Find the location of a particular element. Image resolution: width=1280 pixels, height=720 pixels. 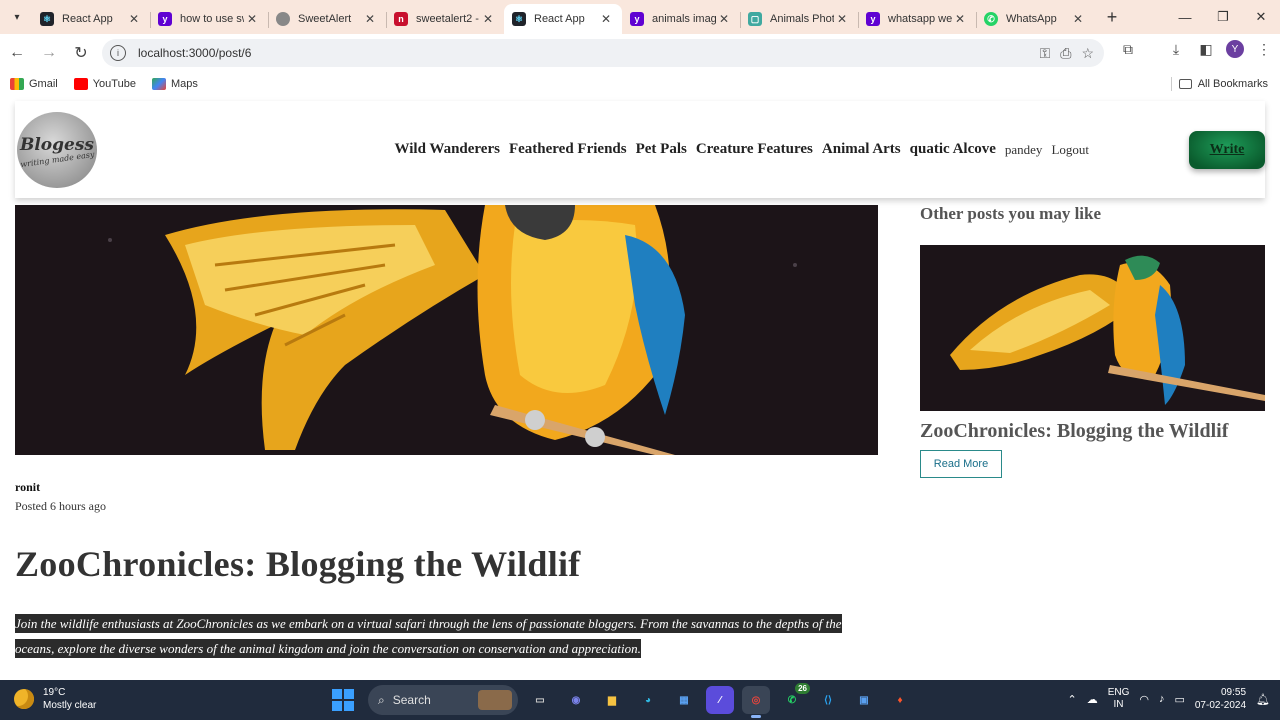

volume-icon: ♪ is located at coordinates (1162, 699).